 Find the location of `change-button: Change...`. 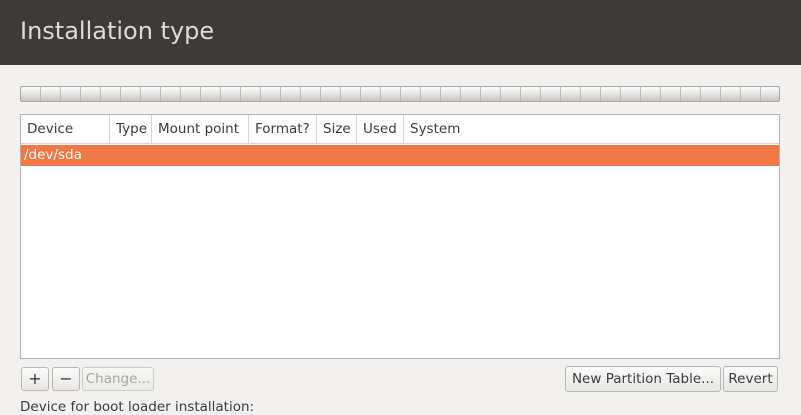

change-button: Change... is located at coordinates (118, 379).